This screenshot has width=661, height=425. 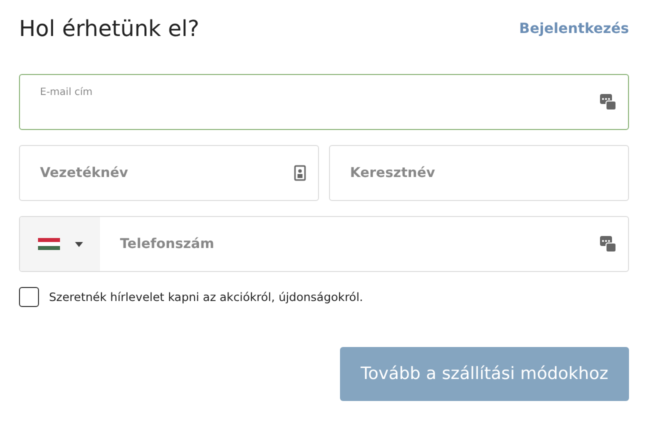 What do you see at coordinates (206, 297) in the screenshot?
I see `newsletter-label: Szeretnék hírlevelet kapni az akciókról, újdonságokról.` at bounding box center [206, 297].